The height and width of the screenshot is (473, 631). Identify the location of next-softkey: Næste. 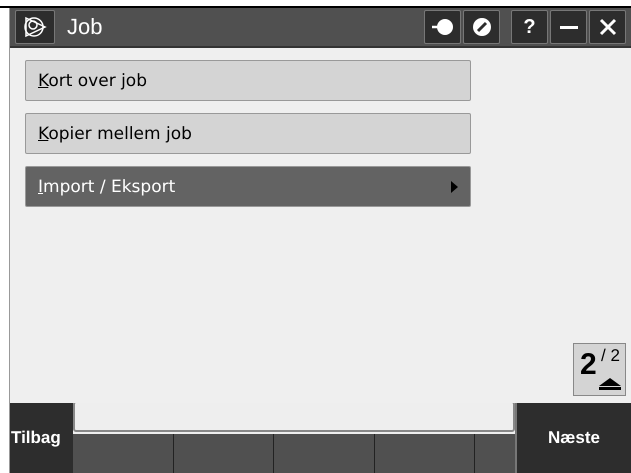
(573, 438).